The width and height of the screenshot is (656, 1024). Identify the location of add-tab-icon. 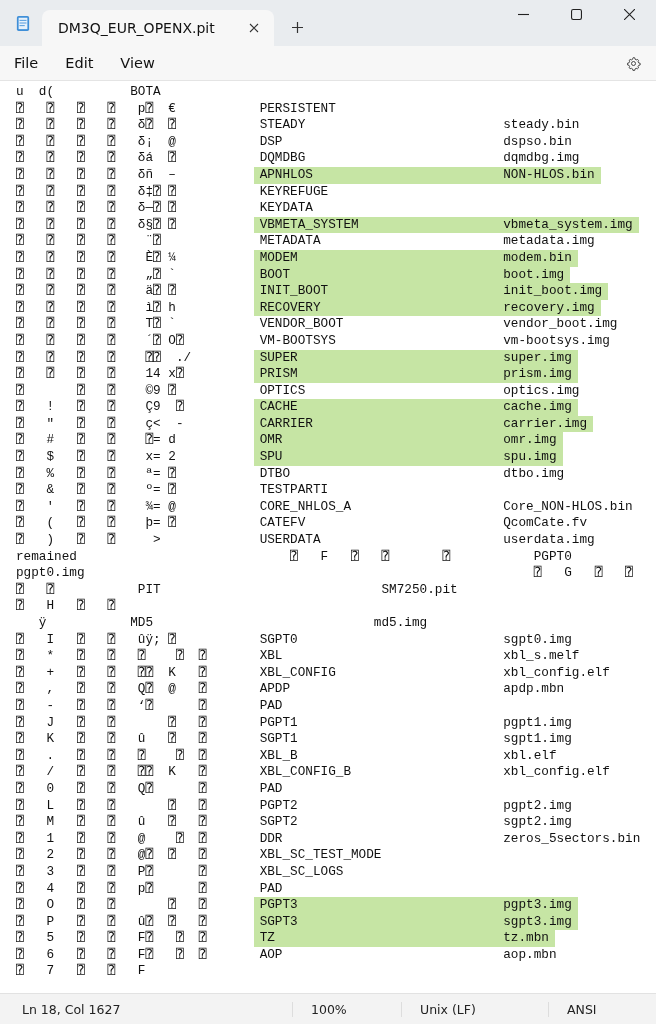
(297, 27).